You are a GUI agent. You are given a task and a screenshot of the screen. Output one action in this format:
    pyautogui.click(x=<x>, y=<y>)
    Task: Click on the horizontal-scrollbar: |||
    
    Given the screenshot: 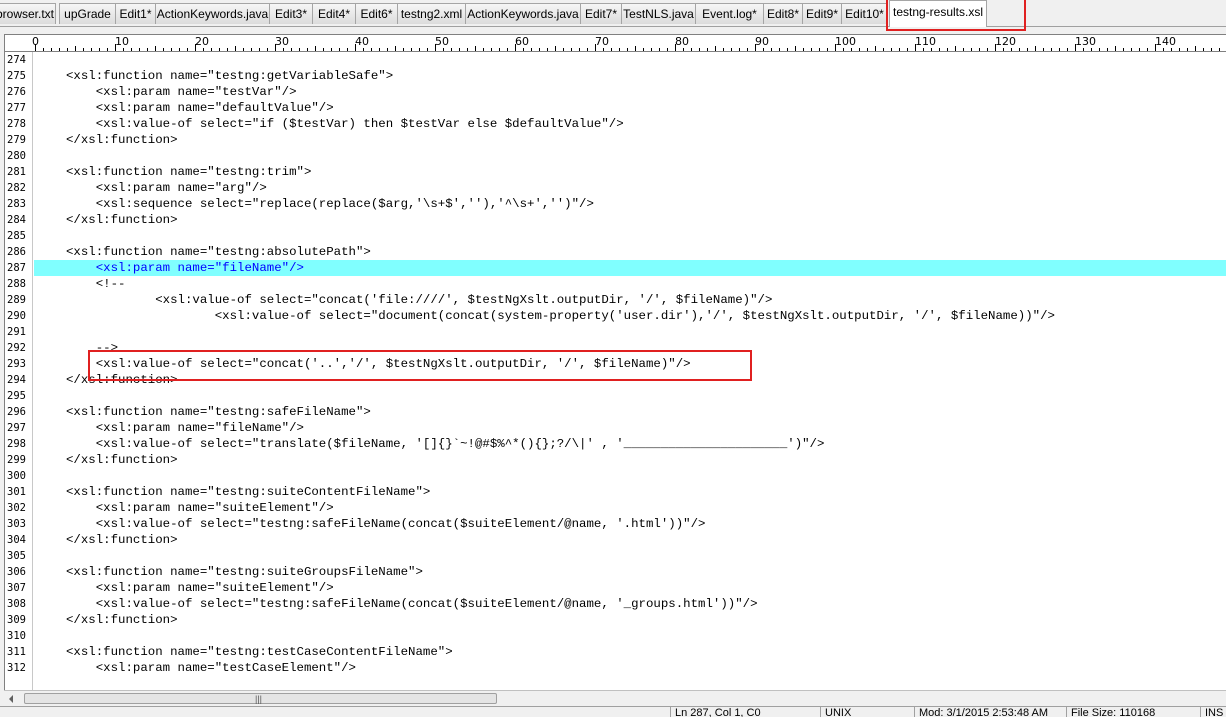 What is the action you would take?
    pyautogui.click(x=615, y=698)
    